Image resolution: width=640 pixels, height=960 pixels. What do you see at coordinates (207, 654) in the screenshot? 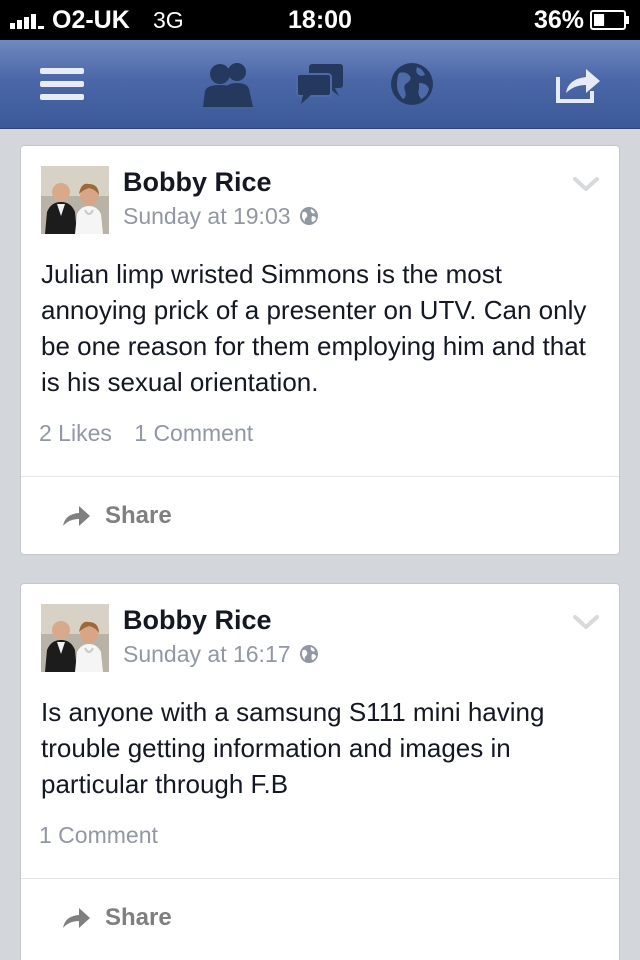
I see `post-timestamp: Sunday at 16:17` at bounding box center [207, 654].